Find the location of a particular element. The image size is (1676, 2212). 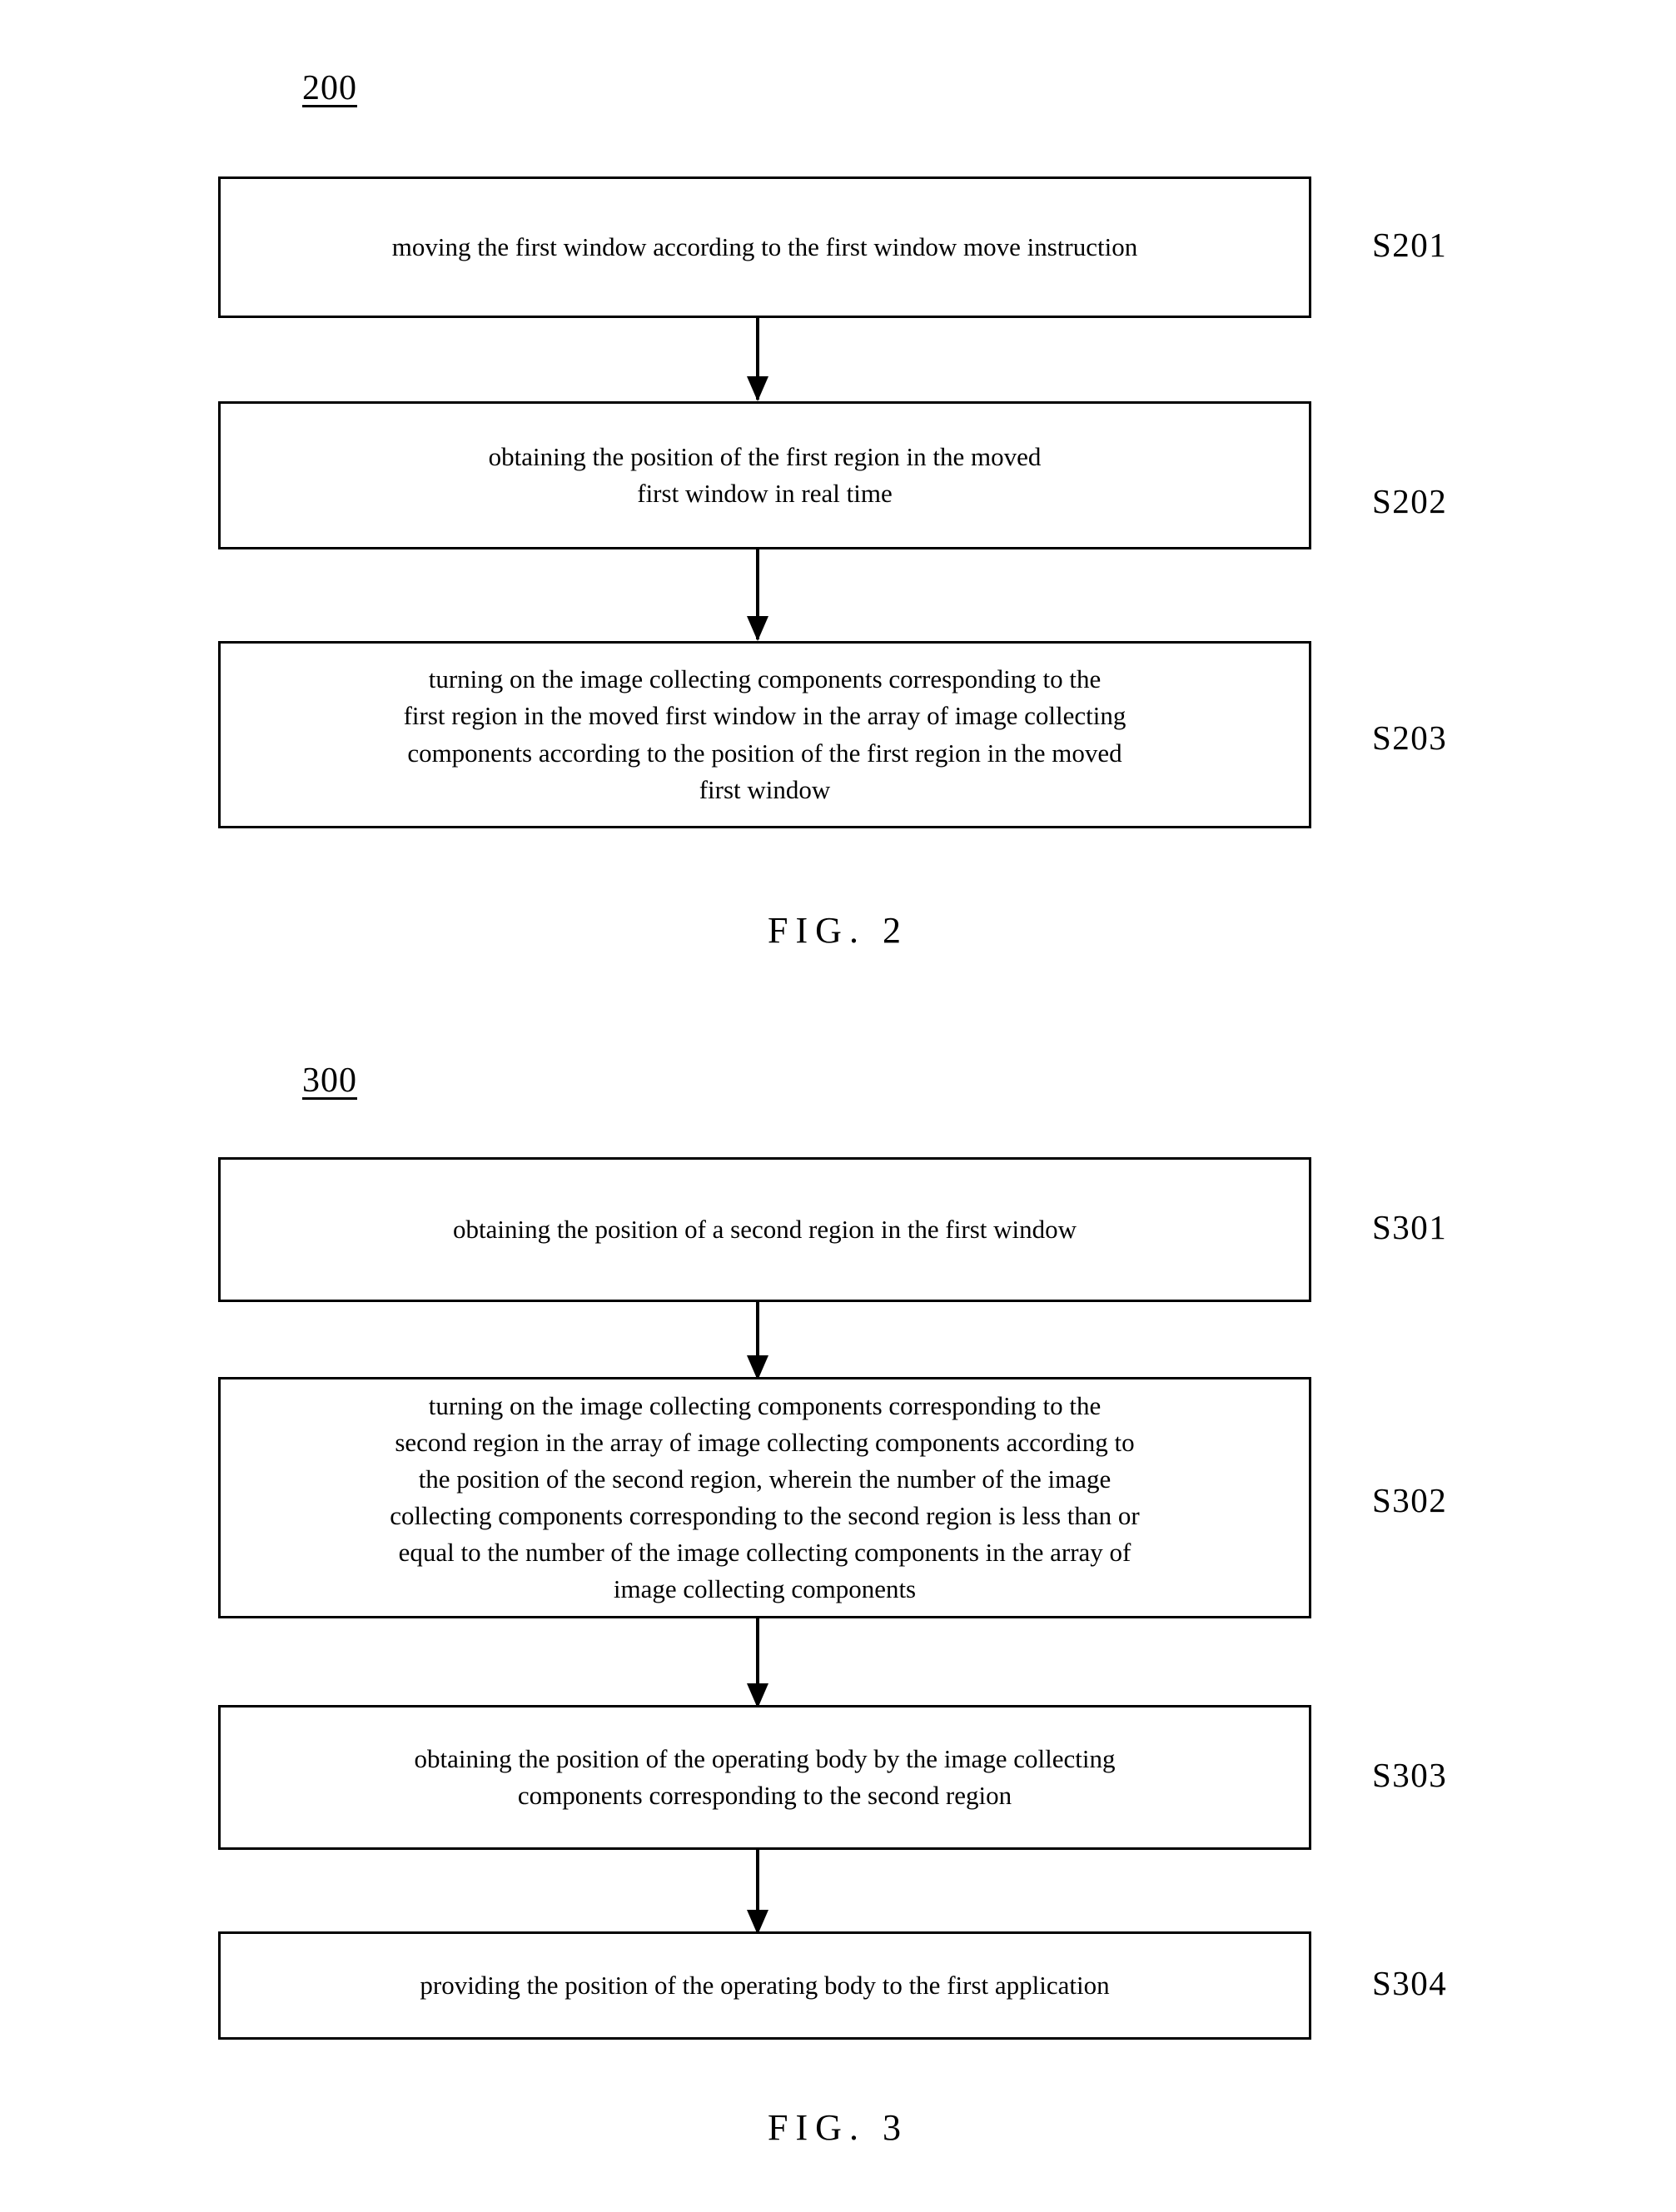

figure-2-caption: FIG. 2 is located at coordinates (838, 930).